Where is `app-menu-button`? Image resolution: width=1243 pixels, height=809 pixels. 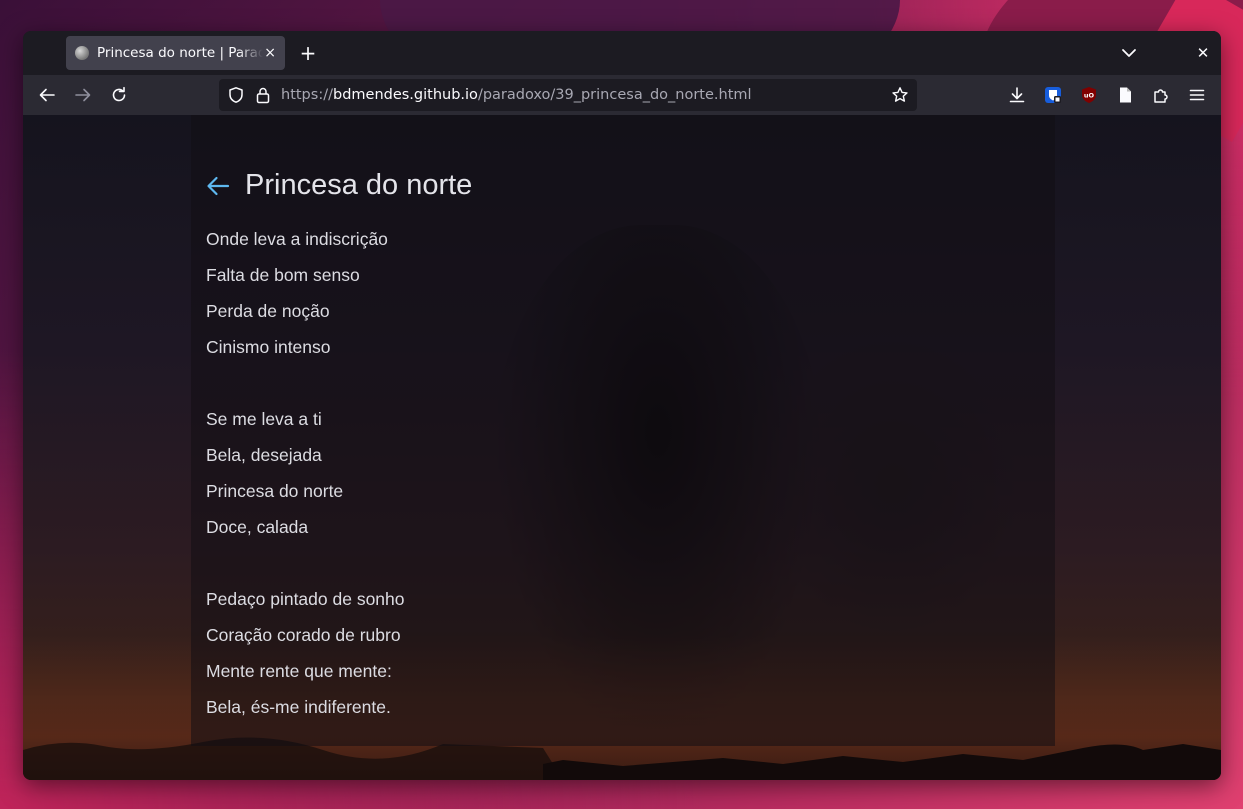
app-menu-button is located at coordinates (1197, 95).